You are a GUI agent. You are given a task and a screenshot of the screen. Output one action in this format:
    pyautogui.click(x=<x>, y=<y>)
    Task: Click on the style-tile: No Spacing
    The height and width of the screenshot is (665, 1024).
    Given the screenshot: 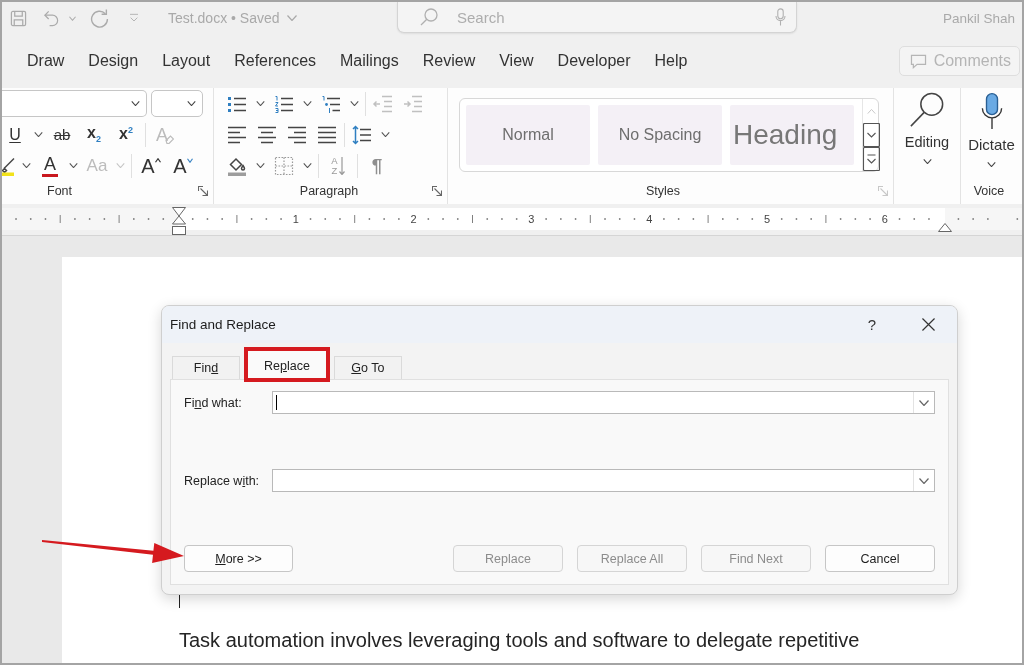 What is the action you would take?
    pyautogui.click(x=660, y=135)
    